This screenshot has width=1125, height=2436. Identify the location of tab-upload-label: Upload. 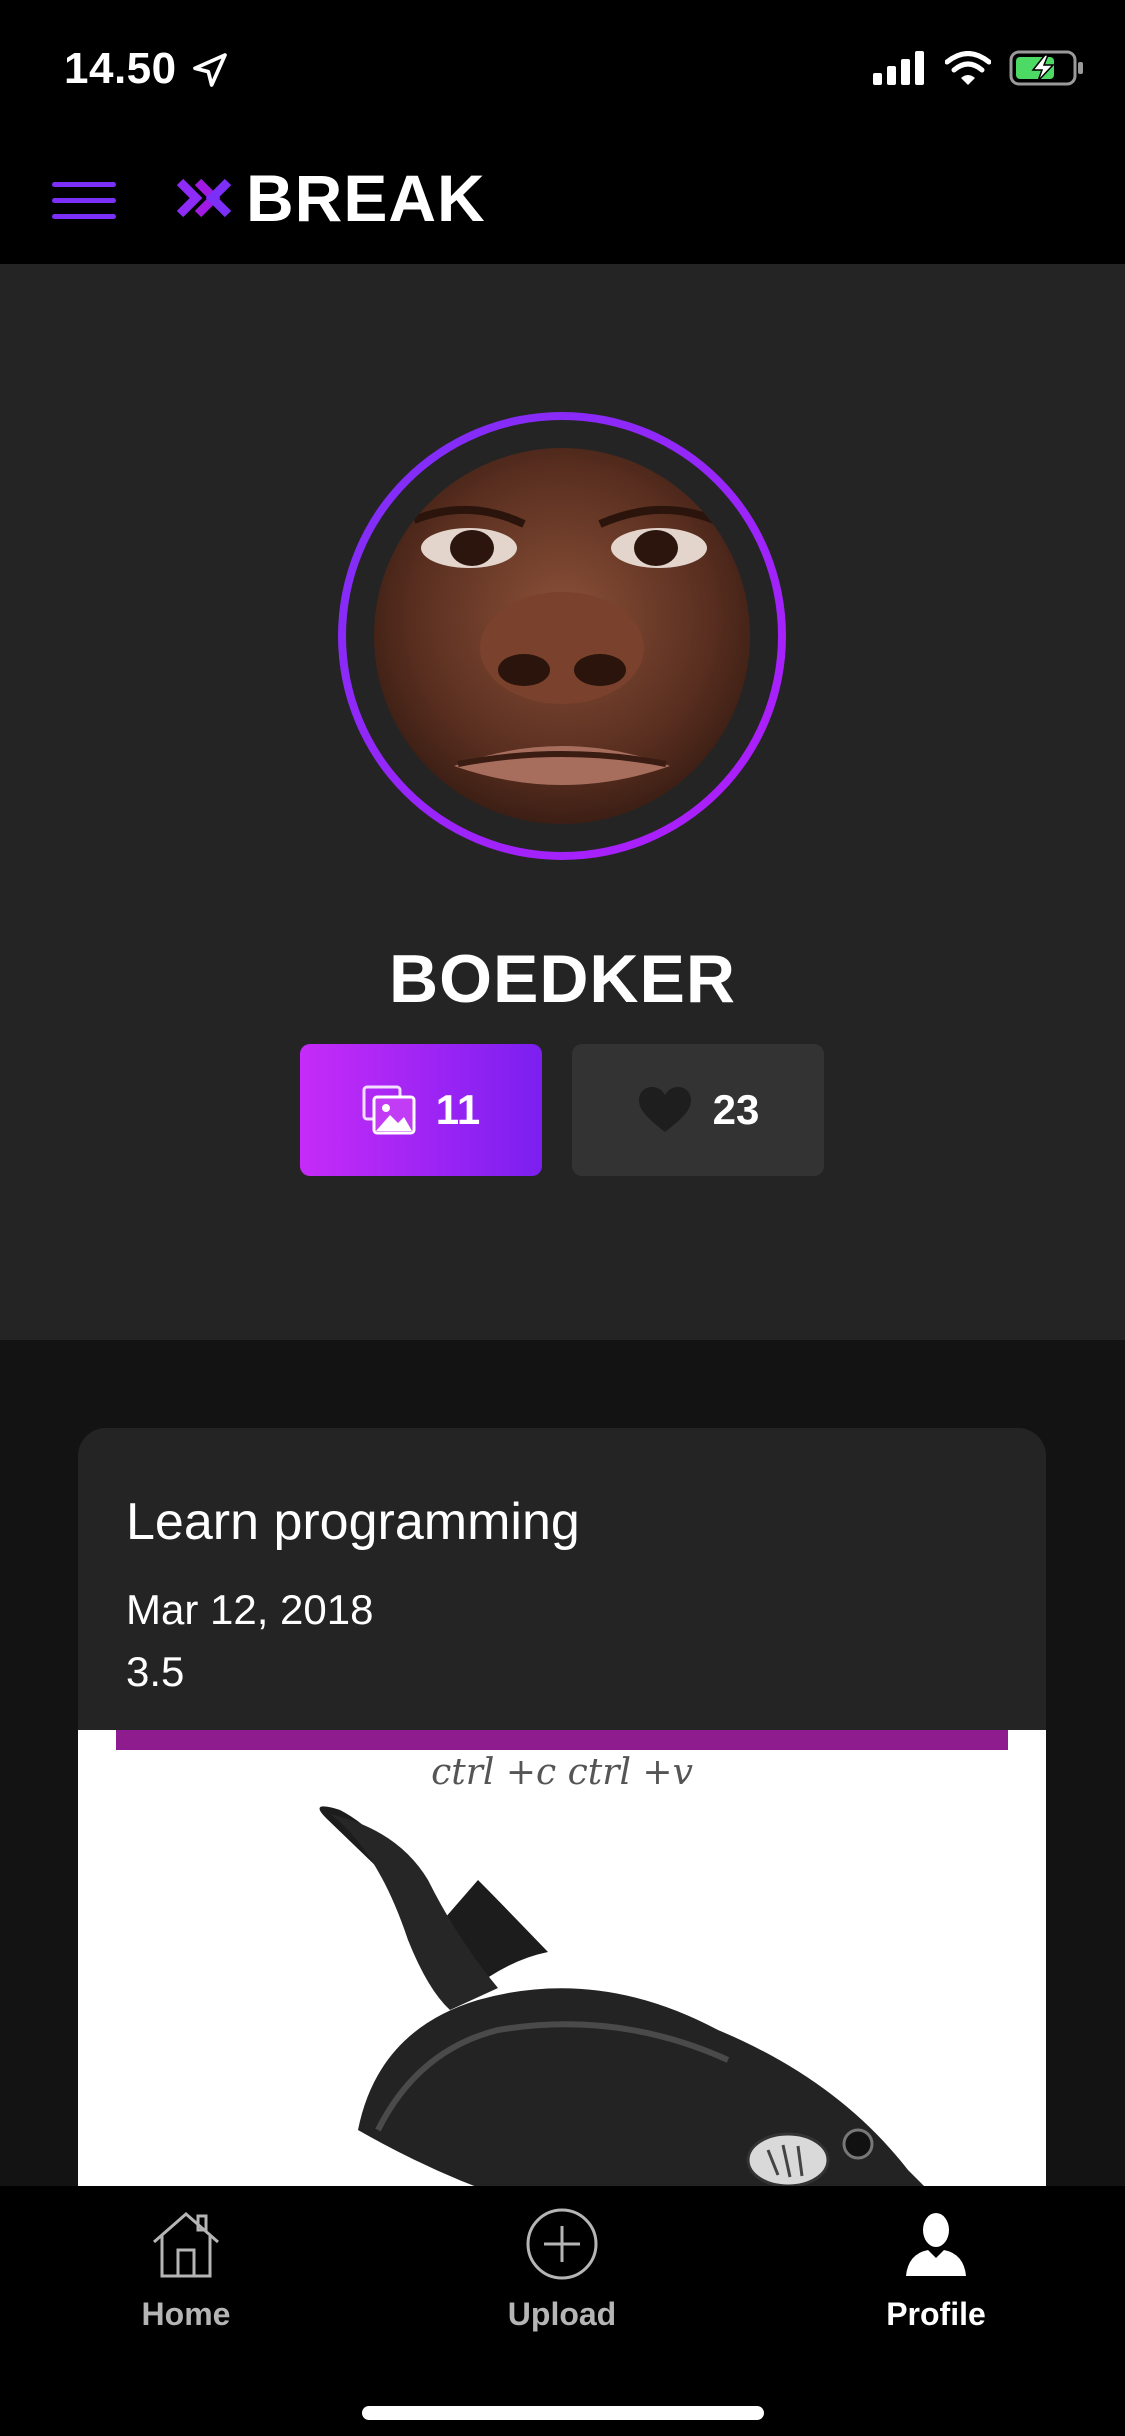
(562, 2314).